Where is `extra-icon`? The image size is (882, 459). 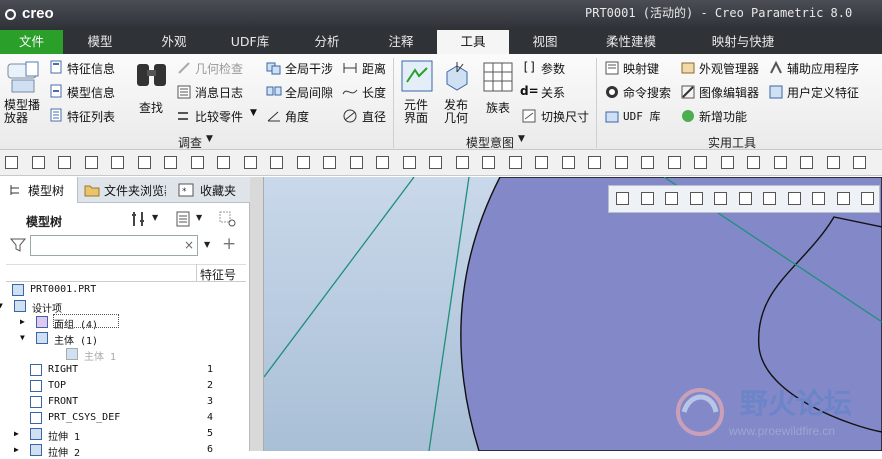
extra-icon is located at coordinates (859, 162).